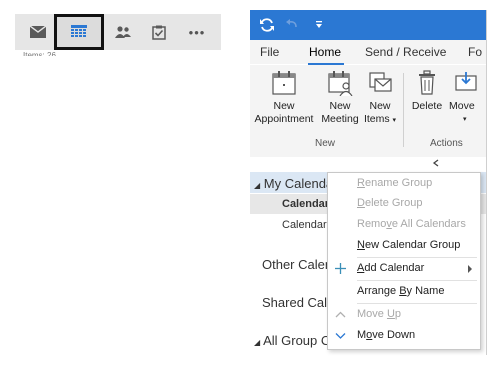 The image size is (500, 367). I want to click on menu-new-calendar-group: New Calendar Group, so click(404, 245).